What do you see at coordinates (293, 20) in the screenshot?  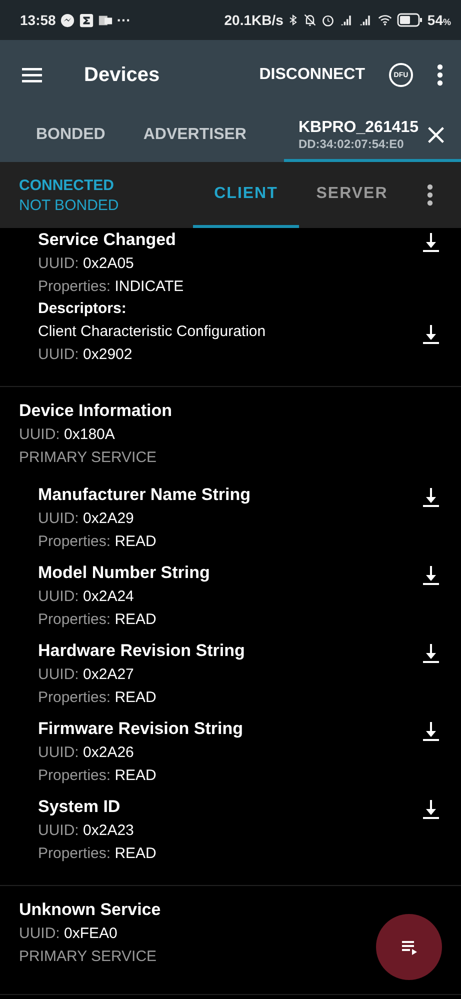 I see `bluetooth-icon` at bounding box center [293, 20].